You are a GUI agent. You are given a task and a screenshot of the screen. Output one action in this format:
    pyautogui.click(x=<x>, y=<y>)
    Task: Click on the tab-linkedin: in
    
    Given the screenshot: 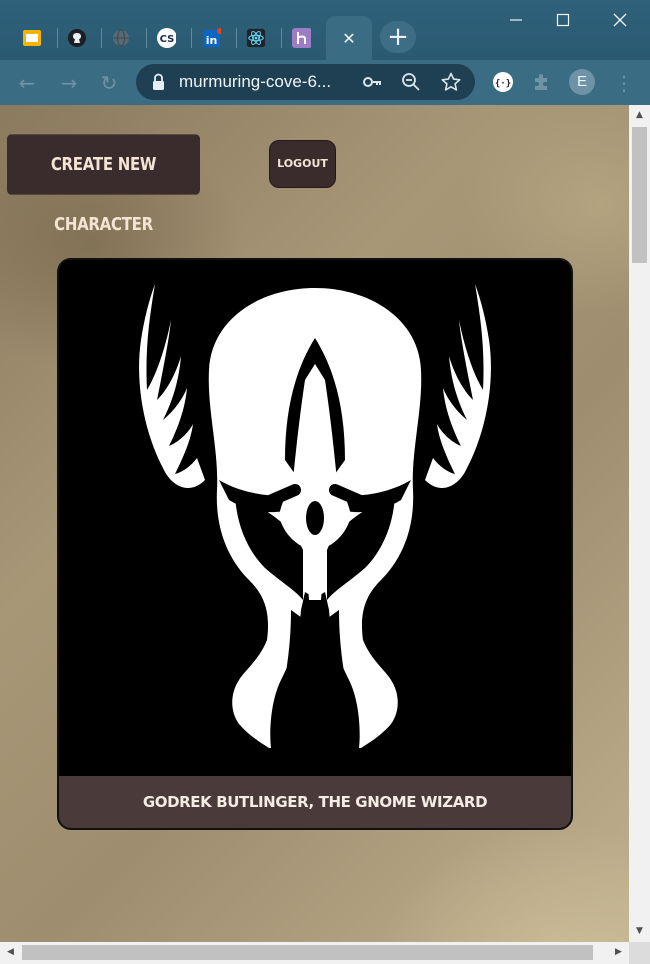 What is the action you would take?
    pyautogui.click(x=211, y=38)
    